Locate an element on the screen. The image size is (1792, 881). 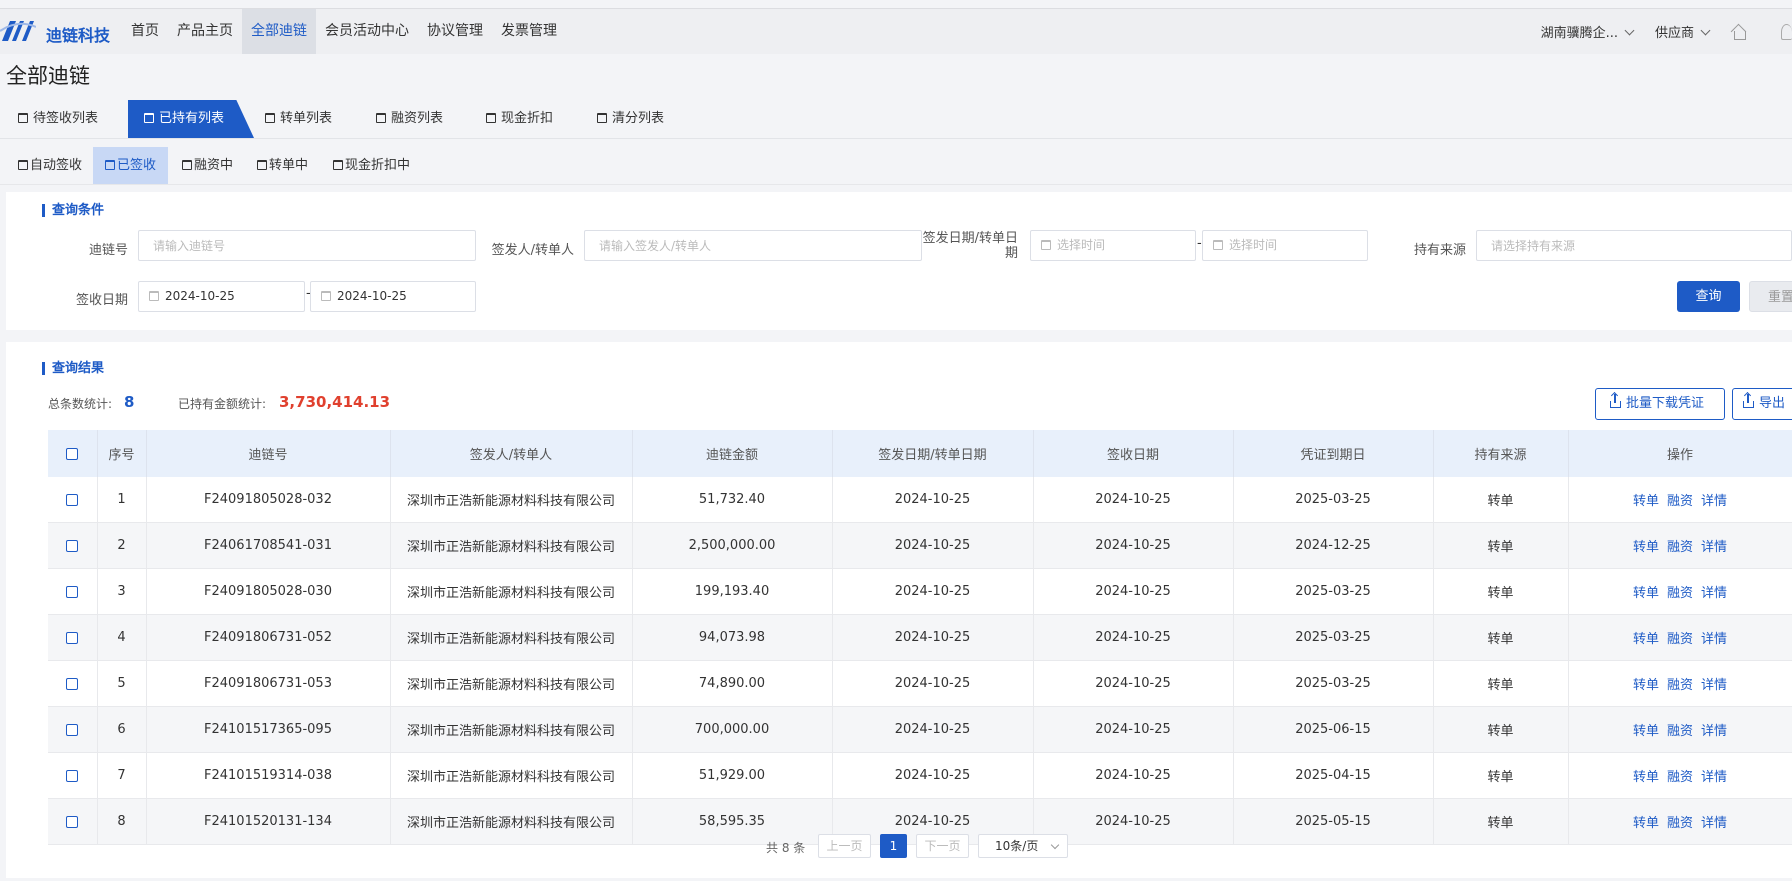
main-tabs: 待签收列表 已持有列表 转单列表 融资列表 现金折扣 清分列表 is located at coordinates (896, 119).